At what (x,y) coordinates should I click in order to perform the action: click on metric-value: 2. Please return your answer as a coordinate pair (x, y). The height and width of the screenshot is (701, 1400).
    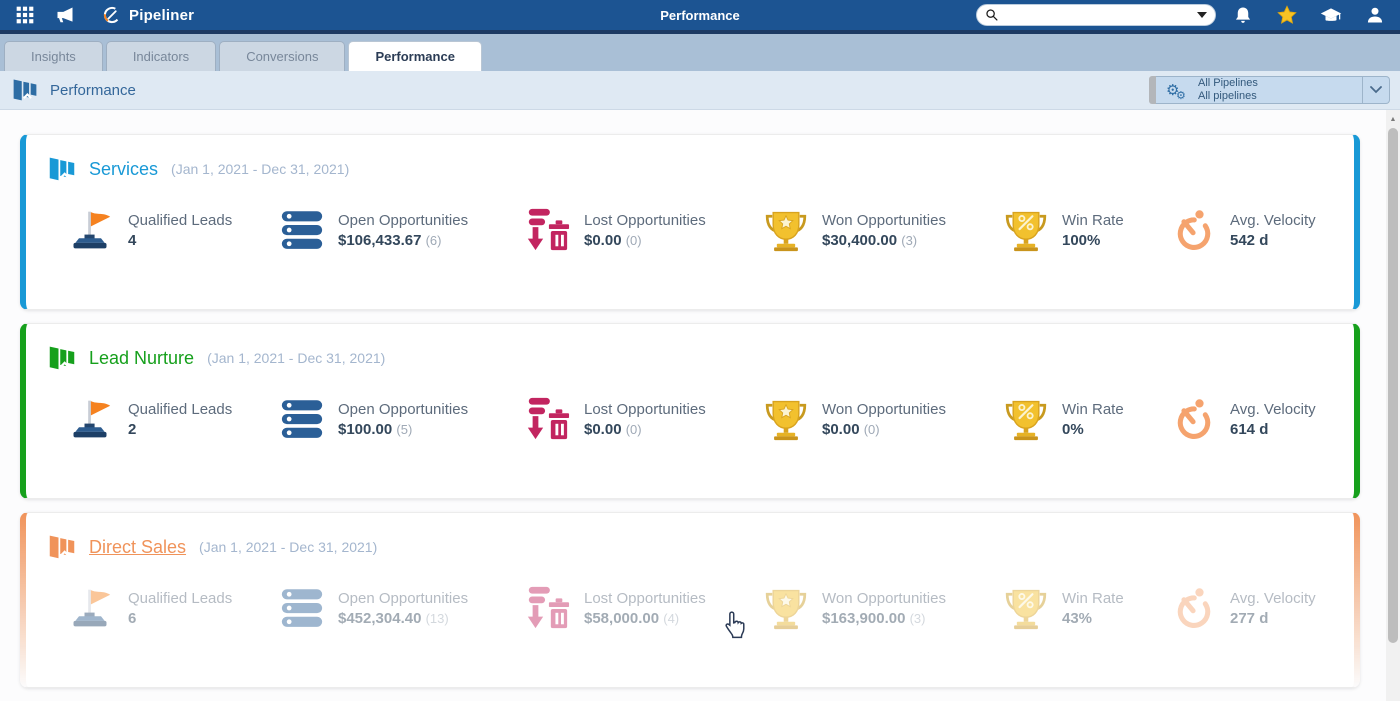
    Looking at the image, I should click on (132, 429).